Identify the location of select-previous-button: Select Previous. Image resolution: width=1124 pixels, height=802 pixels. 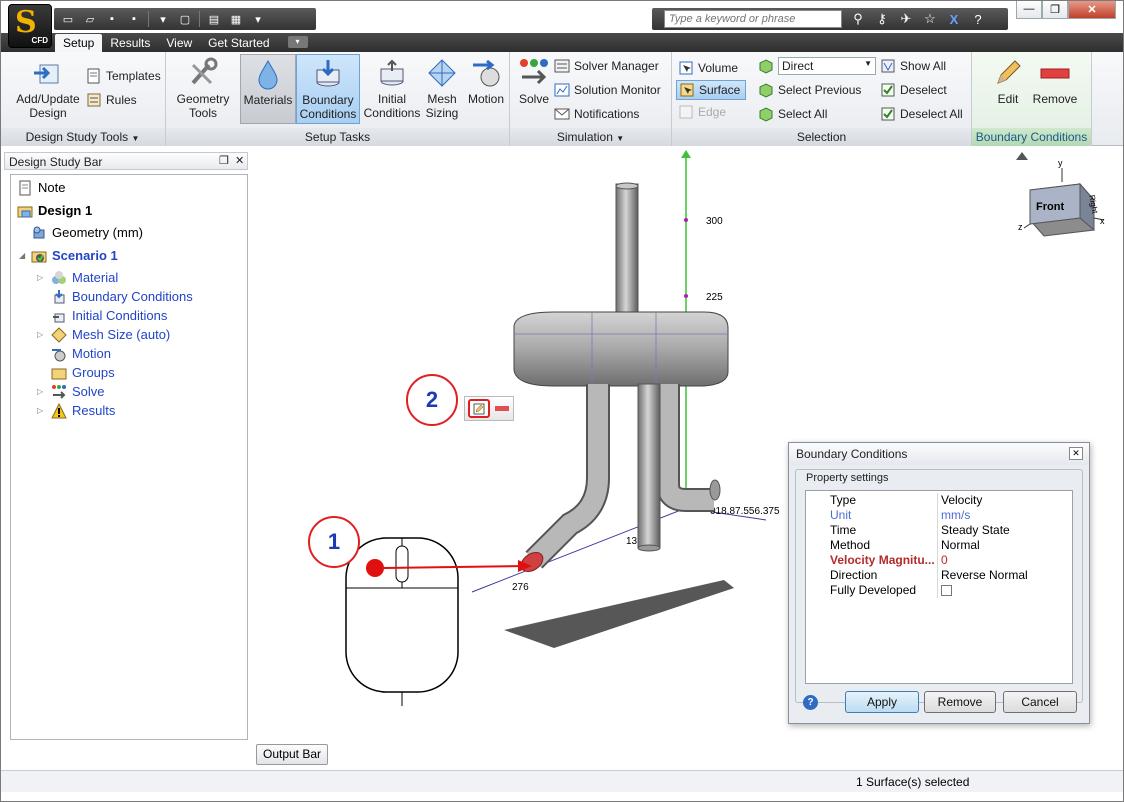
(809, 90).